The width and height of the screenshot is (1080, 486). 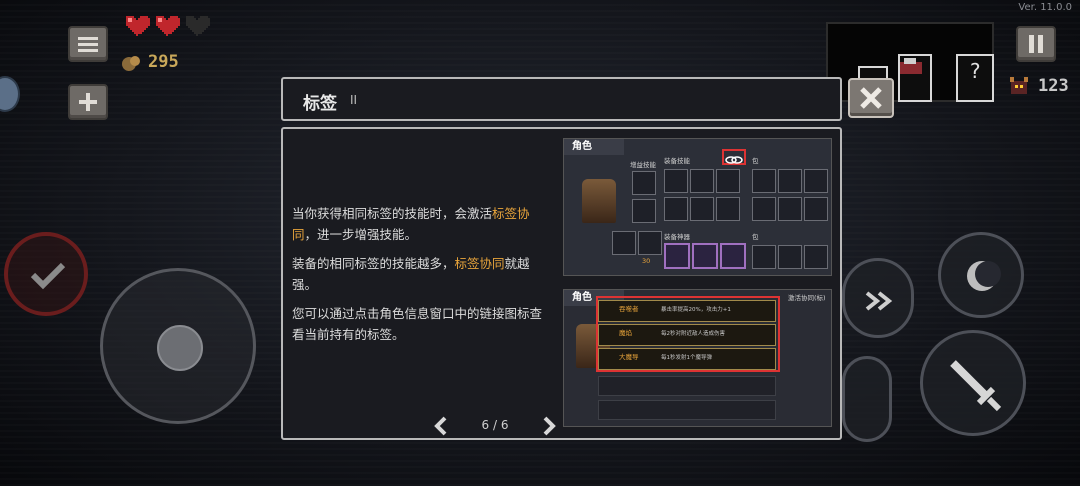 I want to click on synergy-title: 激活协同(标), so click(x=807, y=298).